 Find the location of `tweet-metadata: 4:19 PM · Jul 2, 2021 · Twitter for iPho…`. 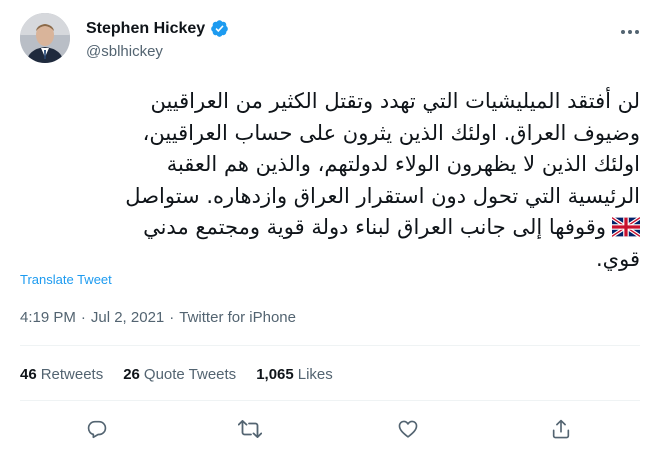

tweet-metadata: 4:19 PM · Jul 2, 2021 · Twitter for iPho… is located at coordinates (158, 317).